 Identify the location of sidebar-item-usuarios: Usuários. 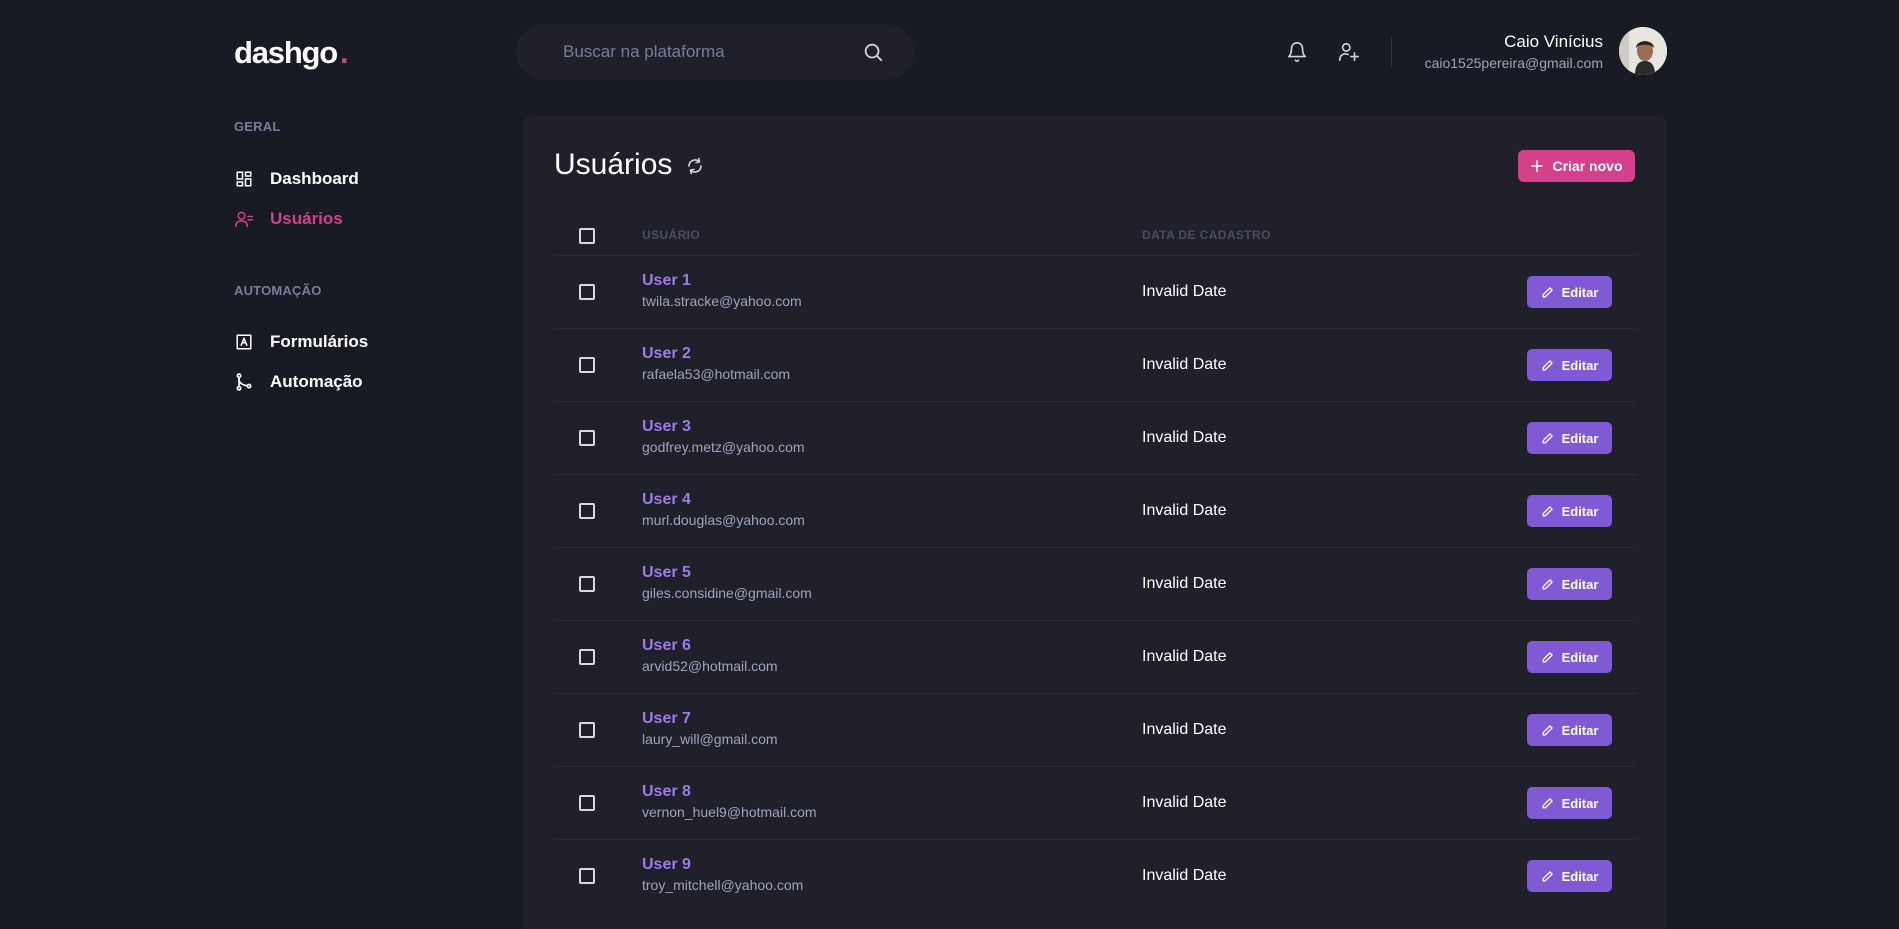
(288, 219).